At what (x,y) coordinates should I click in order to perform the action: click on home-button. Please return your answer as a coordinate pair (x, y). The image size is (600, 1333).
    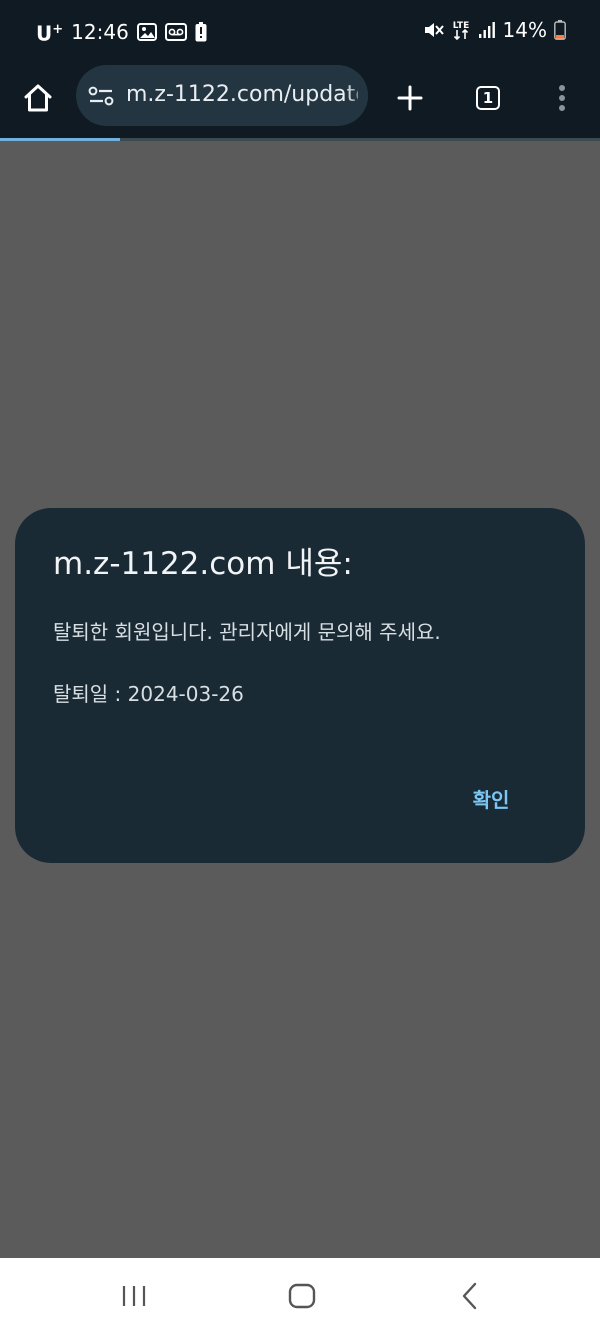
    Looking at the image, I should click on (38, 98).